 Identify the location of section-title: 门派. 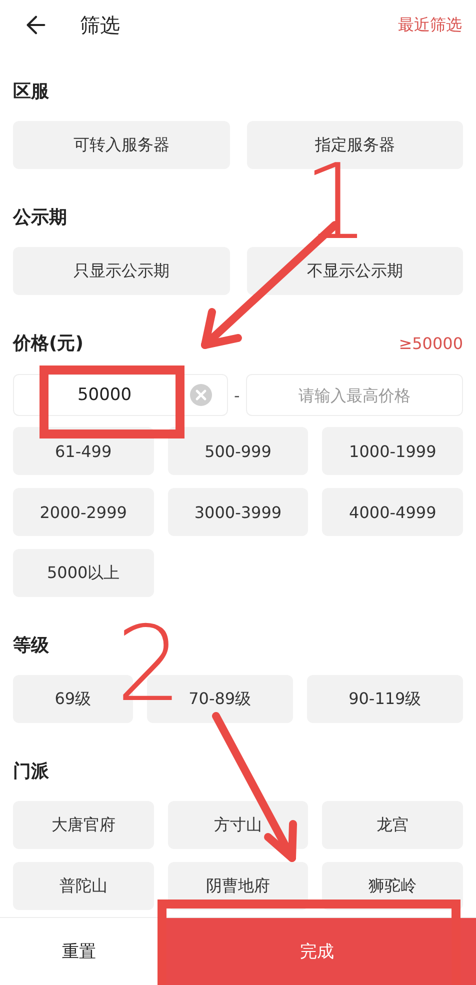
(31, 771).